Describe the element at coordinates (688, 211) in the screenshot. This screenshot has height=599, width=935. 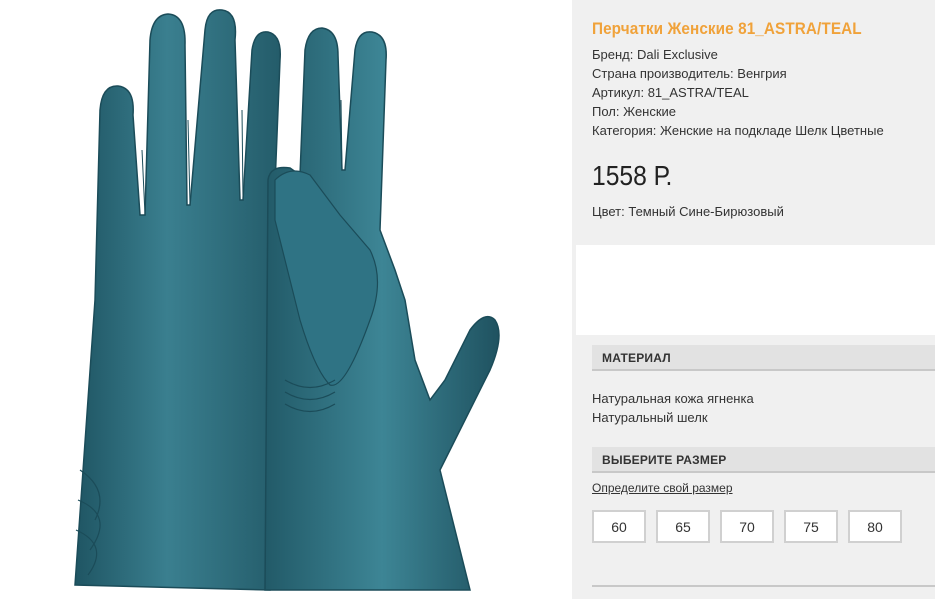
I see `product-color: Цвет: Темный Сине-Бирюзовый` at that location.